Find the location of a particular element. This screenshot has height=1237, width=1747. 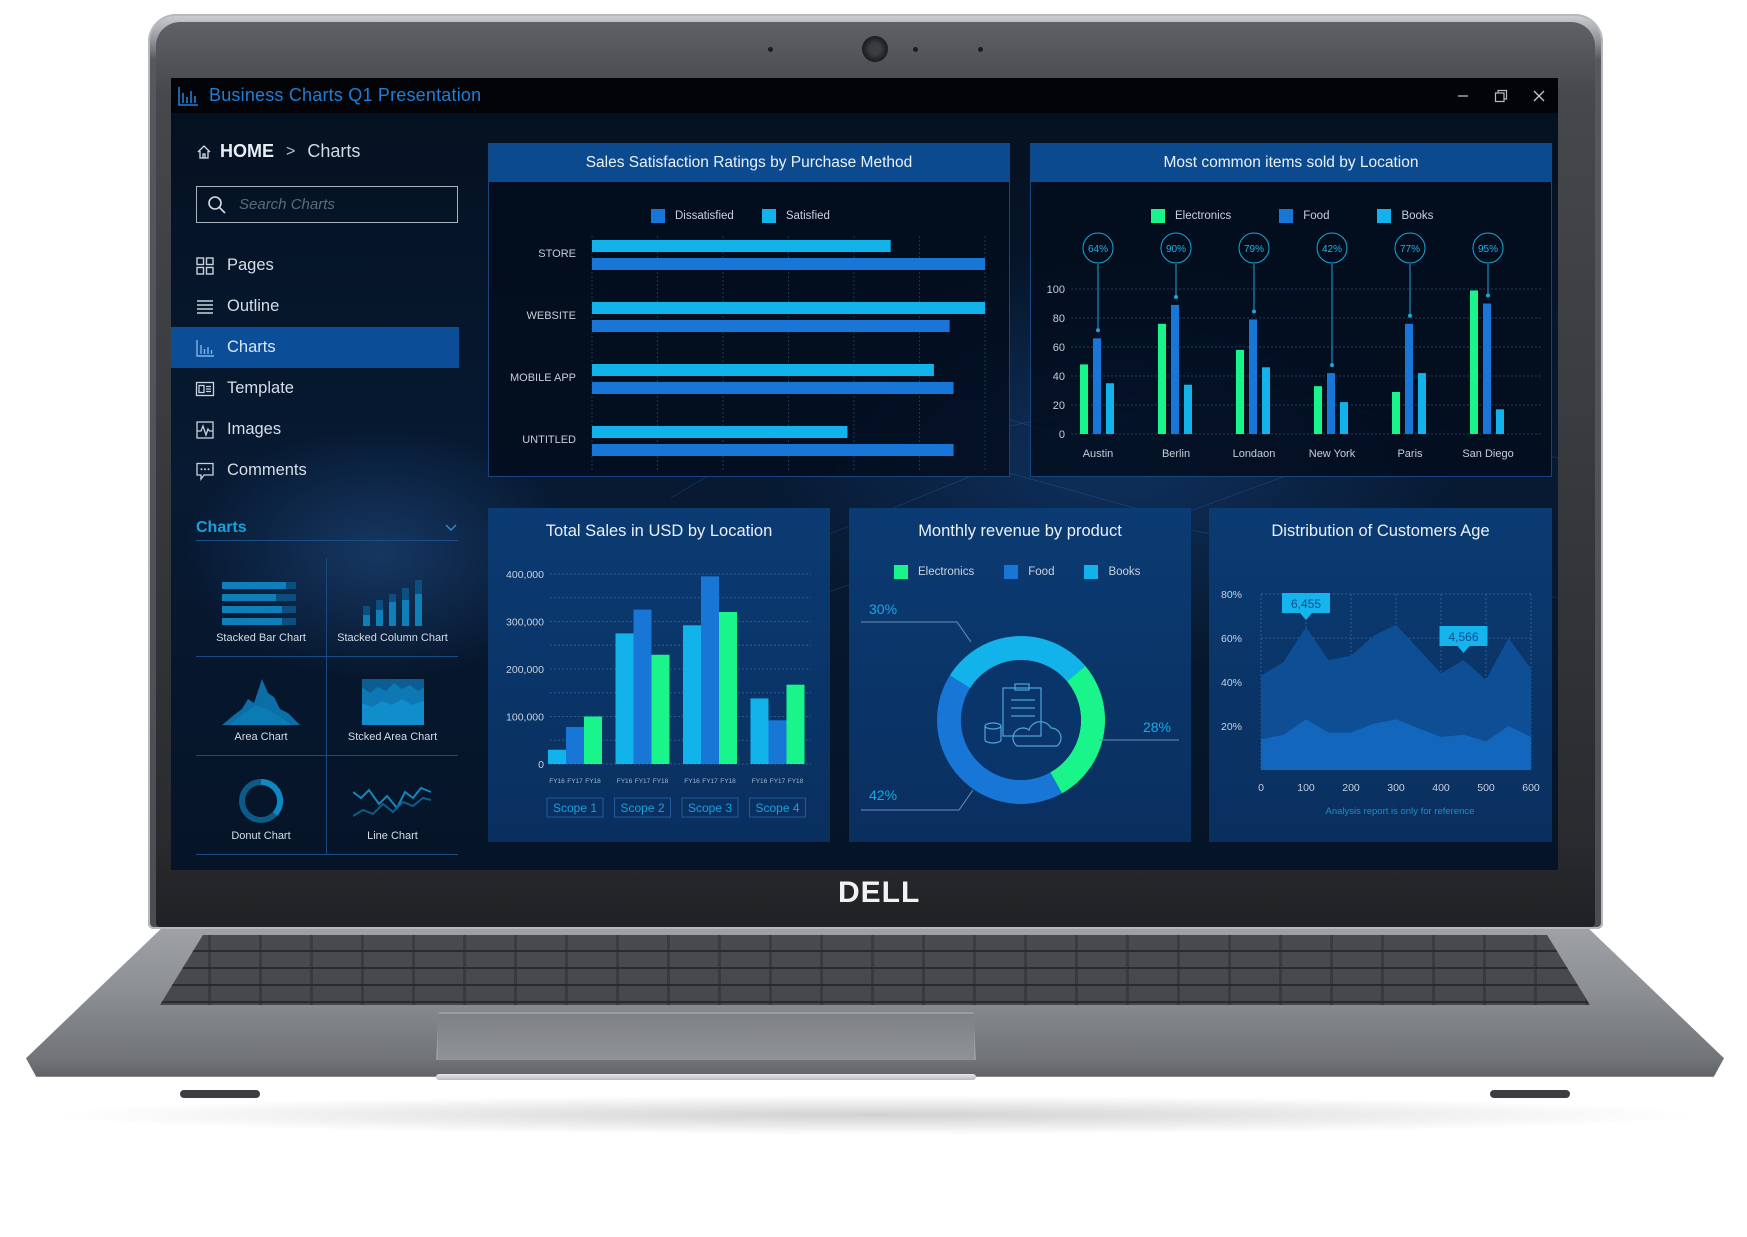

sidebar-item-outline: Outline is located at coordinates (315, 306).